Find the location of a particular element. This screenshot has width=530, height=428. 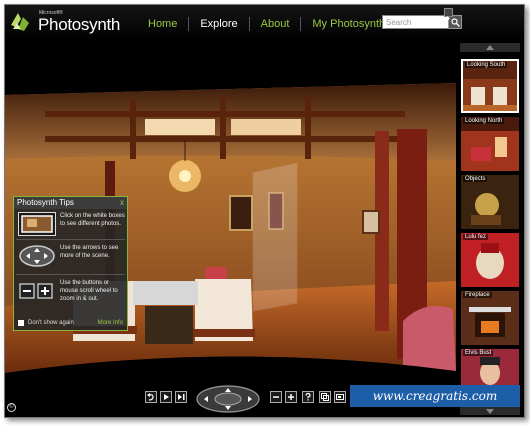

zoom-buttons-icon is located at coordinates (37, 291).